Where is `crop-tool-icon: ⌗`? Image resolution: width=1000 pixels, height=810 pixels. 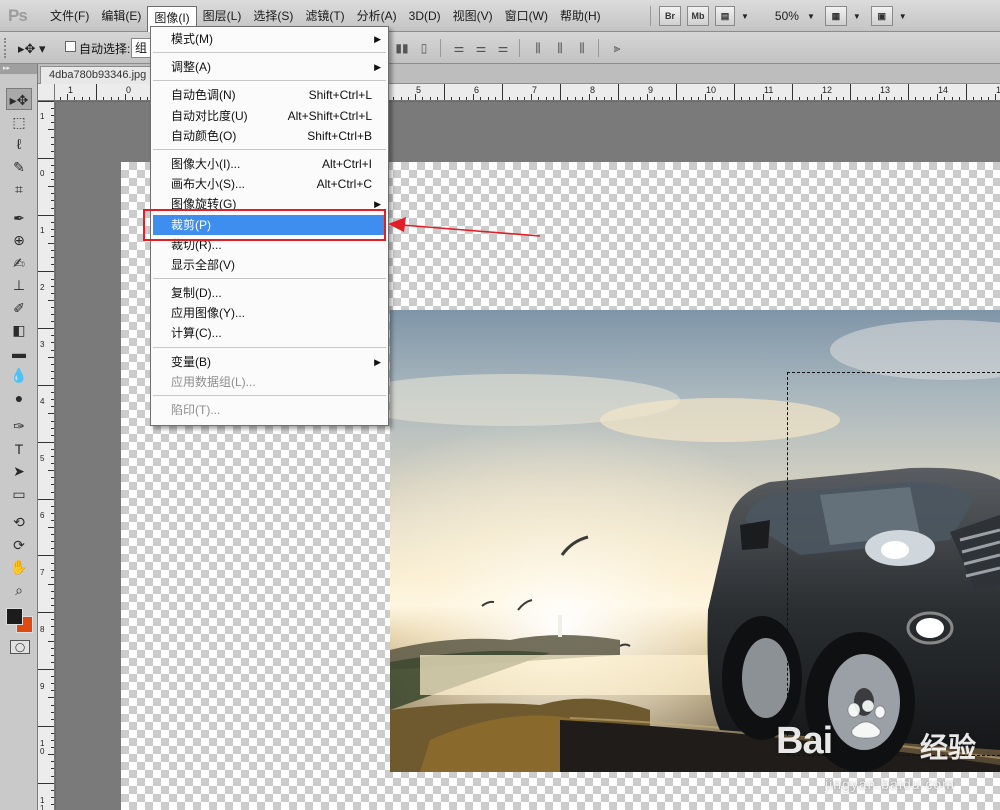 crop-tool-icon: ⌗ is located at coordinates (19, 189).